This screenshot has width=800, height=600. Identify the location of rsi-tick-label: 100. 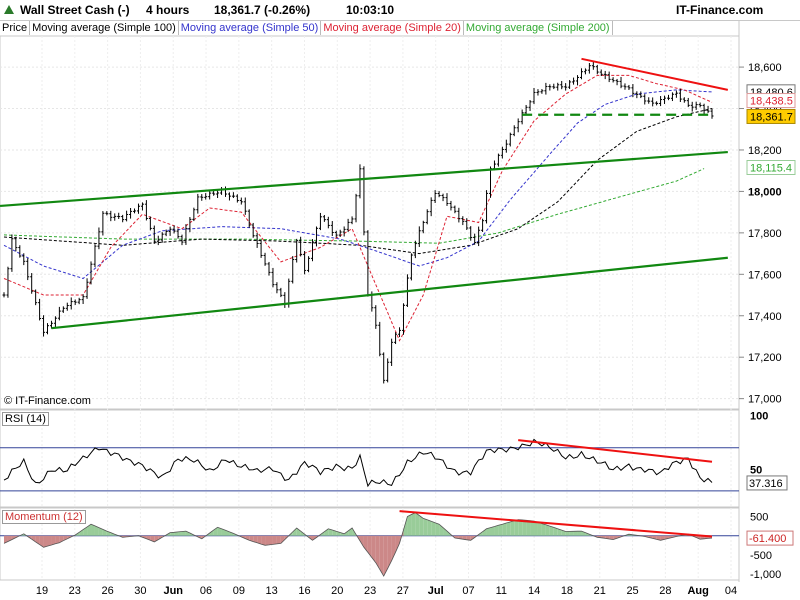
(759, 416).